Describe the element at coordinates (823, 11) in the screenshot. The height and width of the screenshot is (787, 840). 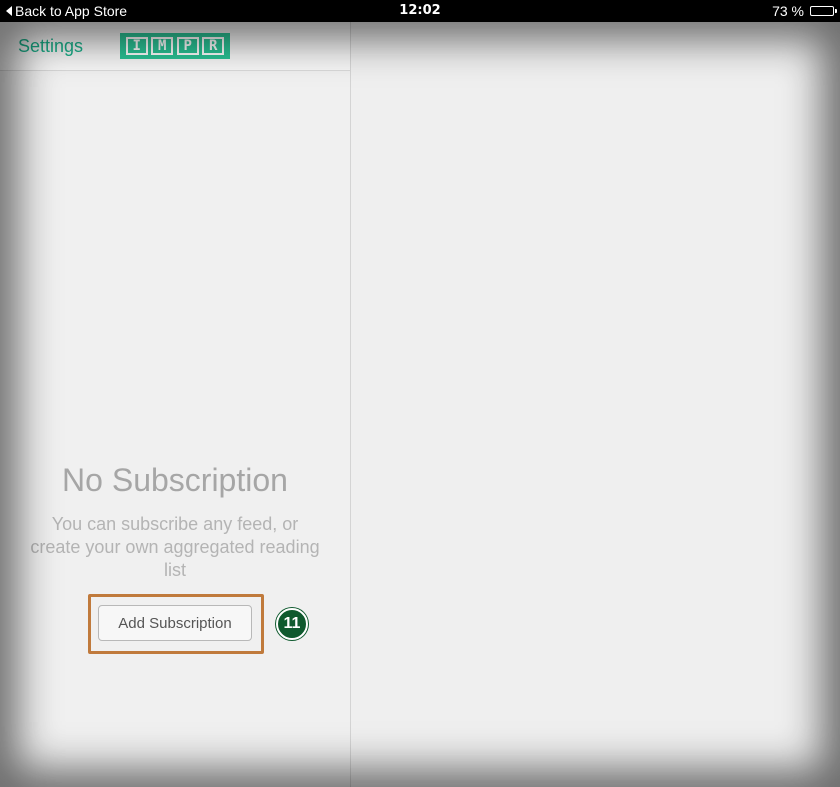
I see `battery-icon` at that location.